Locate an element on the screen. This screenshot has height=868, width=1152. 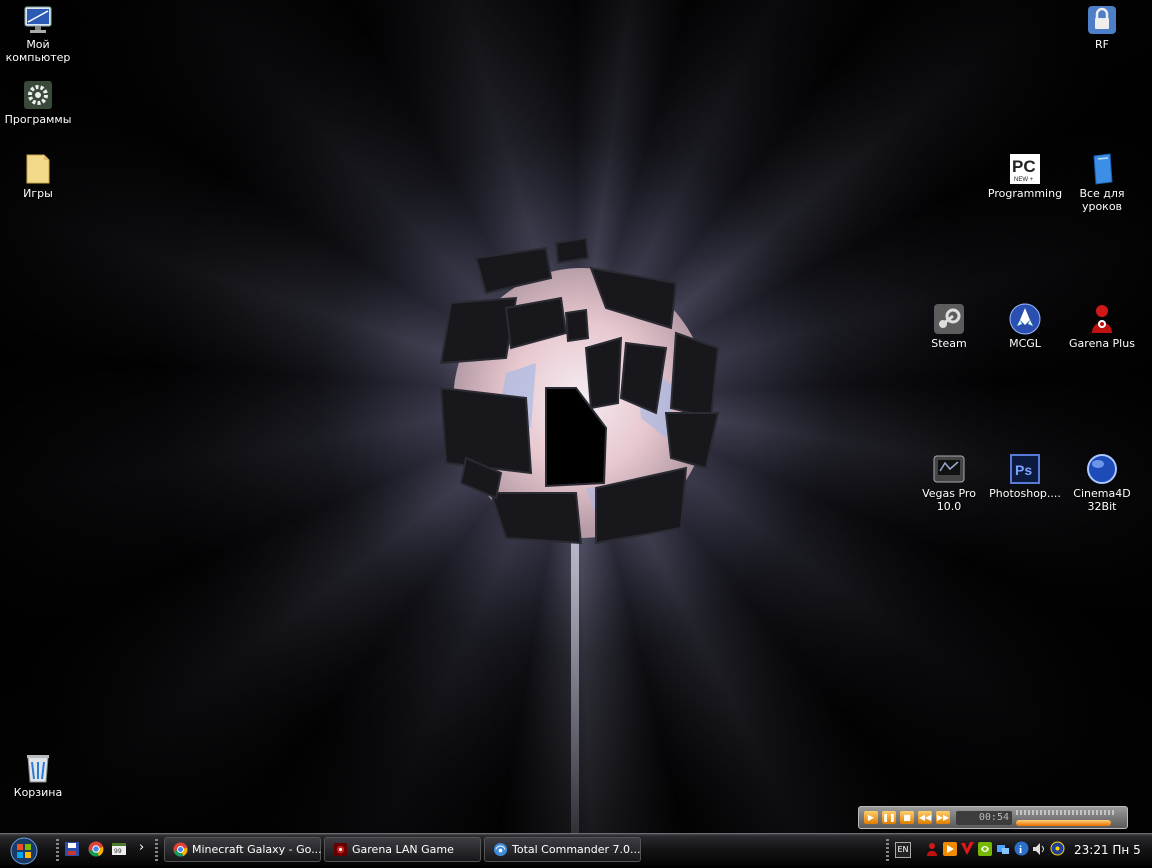
wireless-tray-icon is located at coordinates (1057, 848).